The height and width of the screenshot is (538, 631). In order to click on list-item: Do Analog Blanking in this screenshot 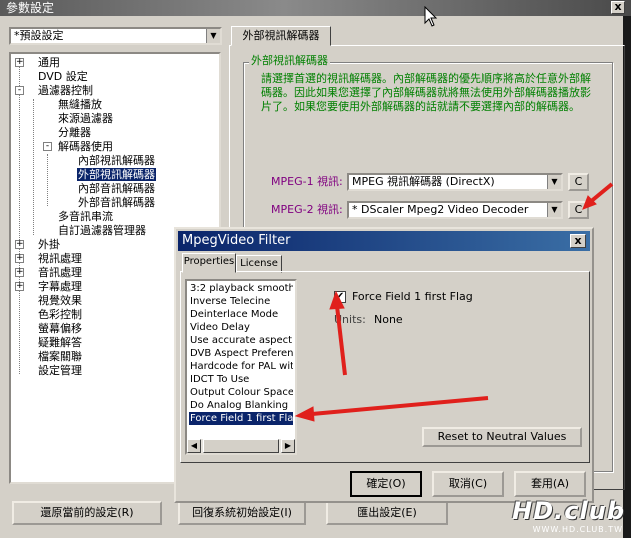, I will do `click(241, 405)`.